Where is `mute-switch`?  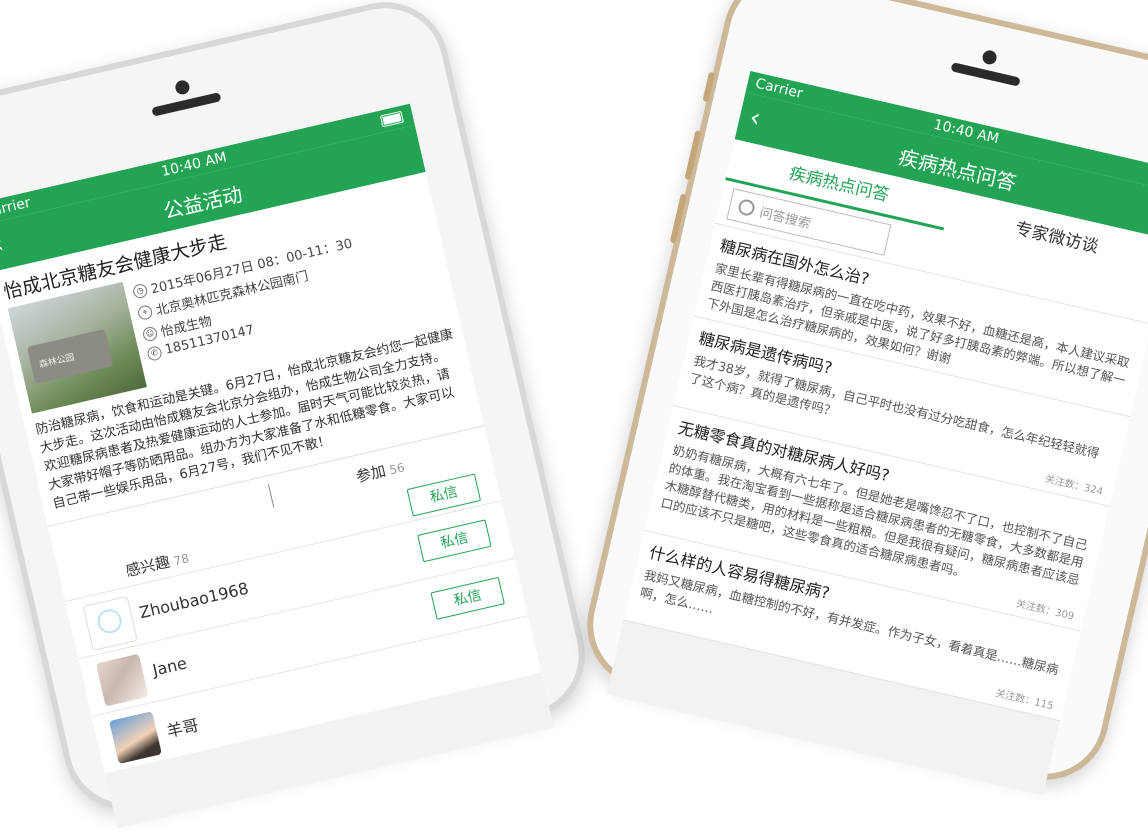
mute-switch is located at coordinates (709, 87).